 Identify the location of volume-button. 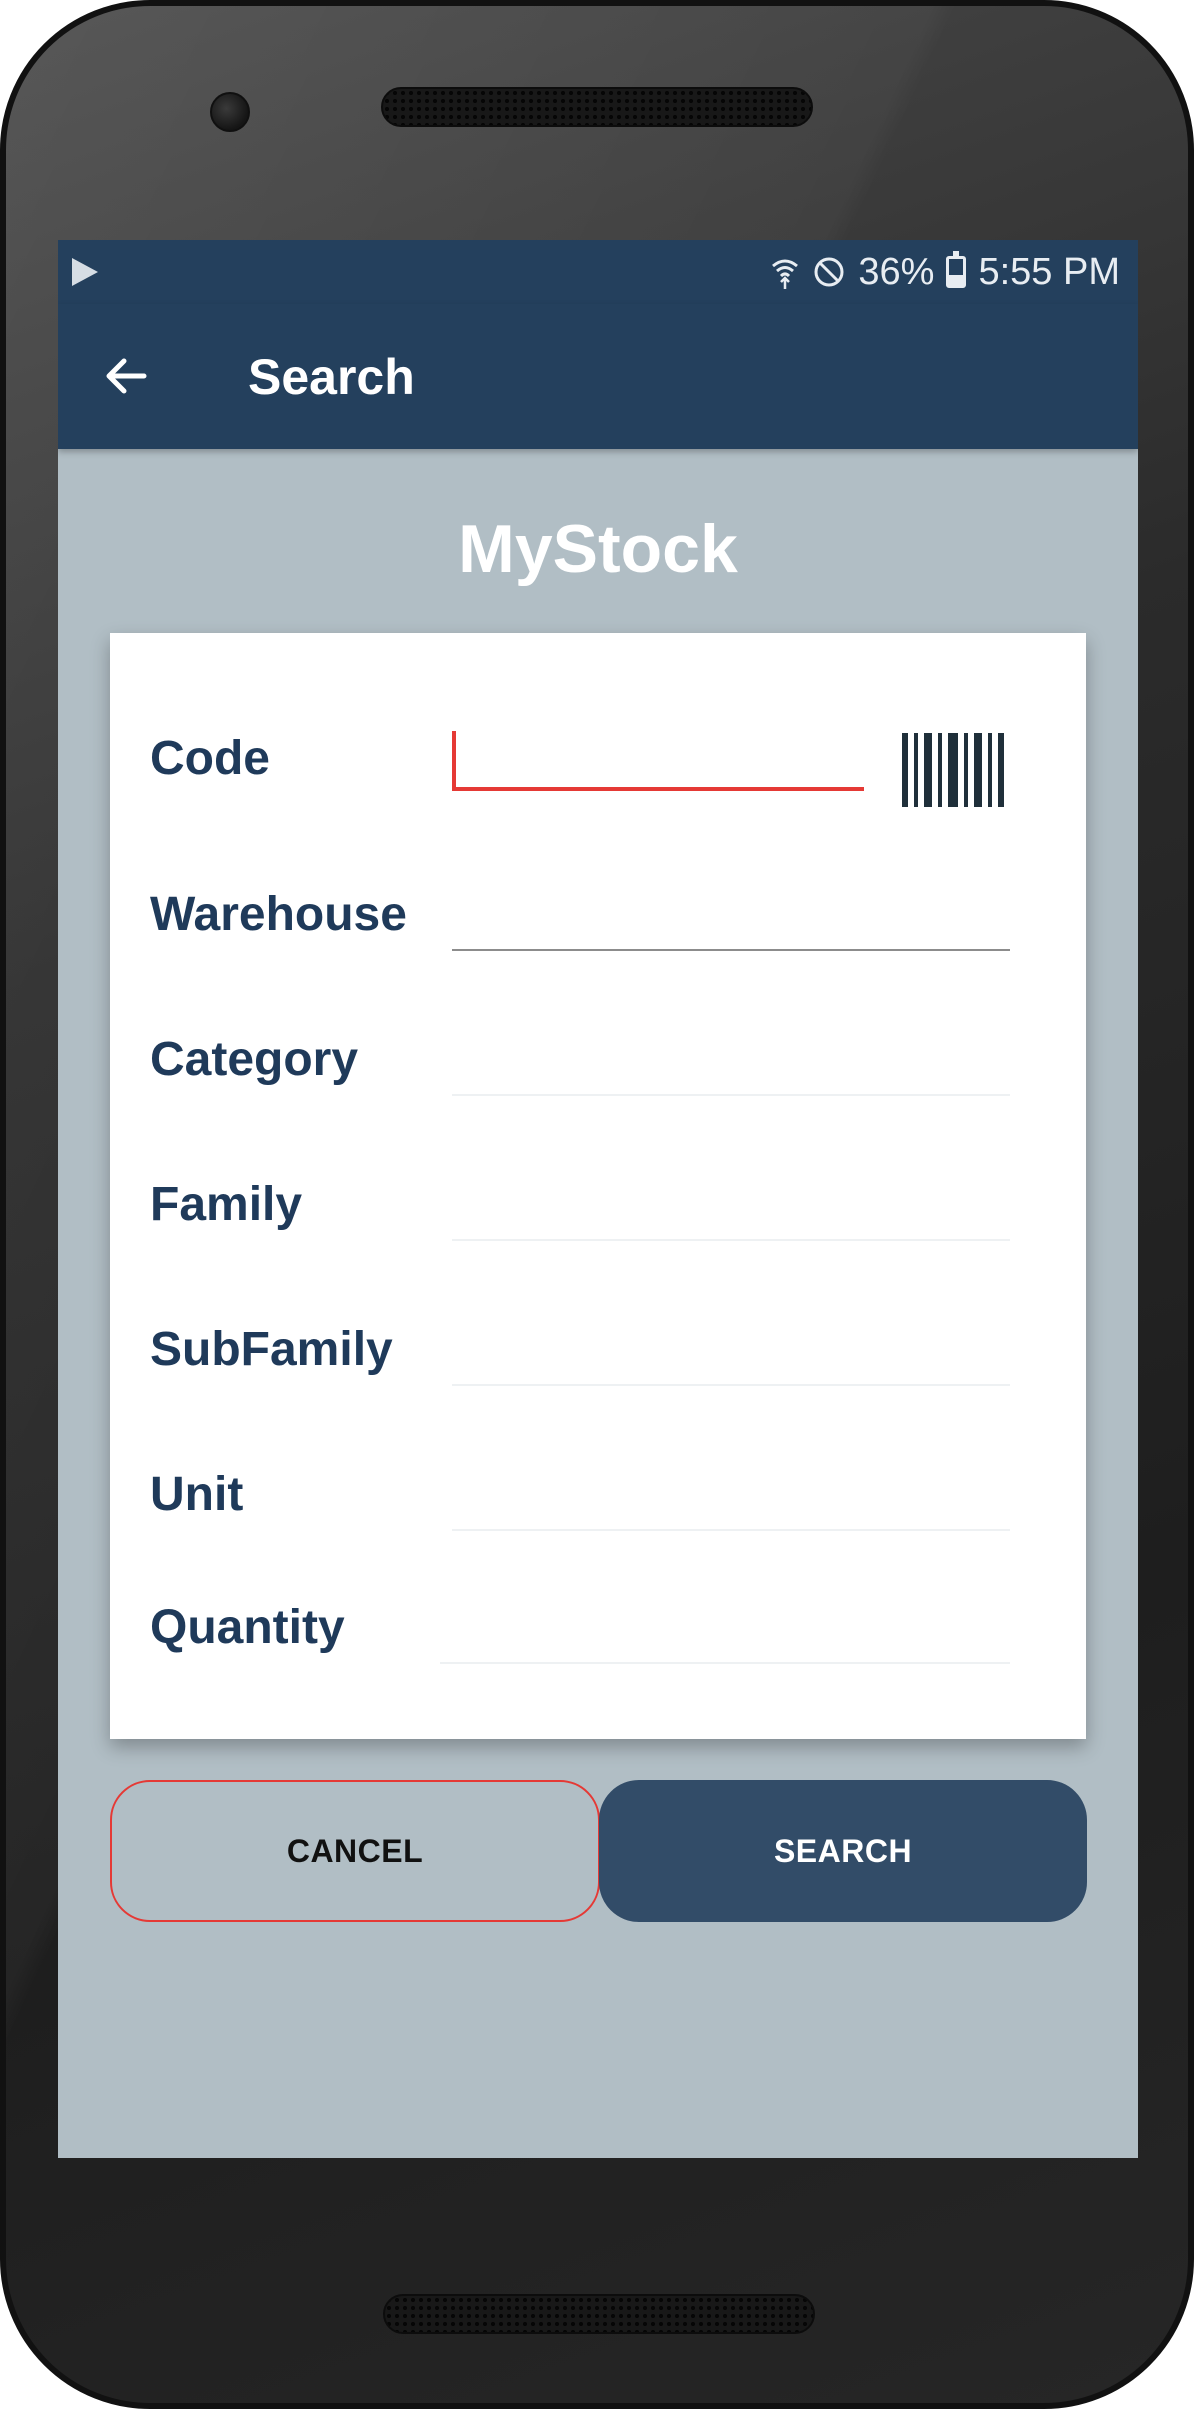
(1191, 691).